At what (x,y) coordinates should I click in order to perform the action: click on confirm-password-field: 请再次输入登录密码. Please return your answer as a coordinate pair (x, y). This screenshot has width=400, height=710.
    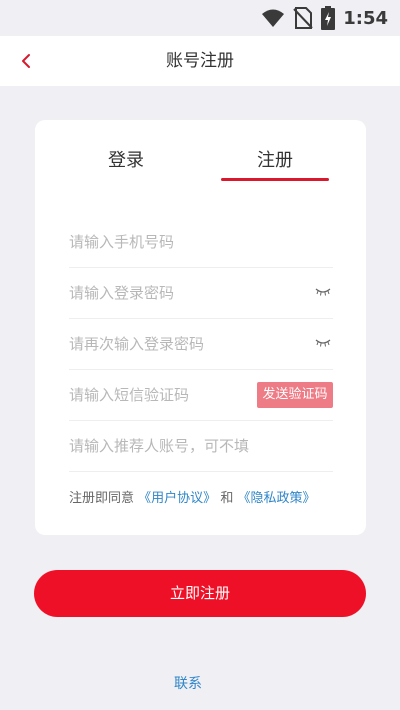
    Looking at the image, I should click on (201, 344).